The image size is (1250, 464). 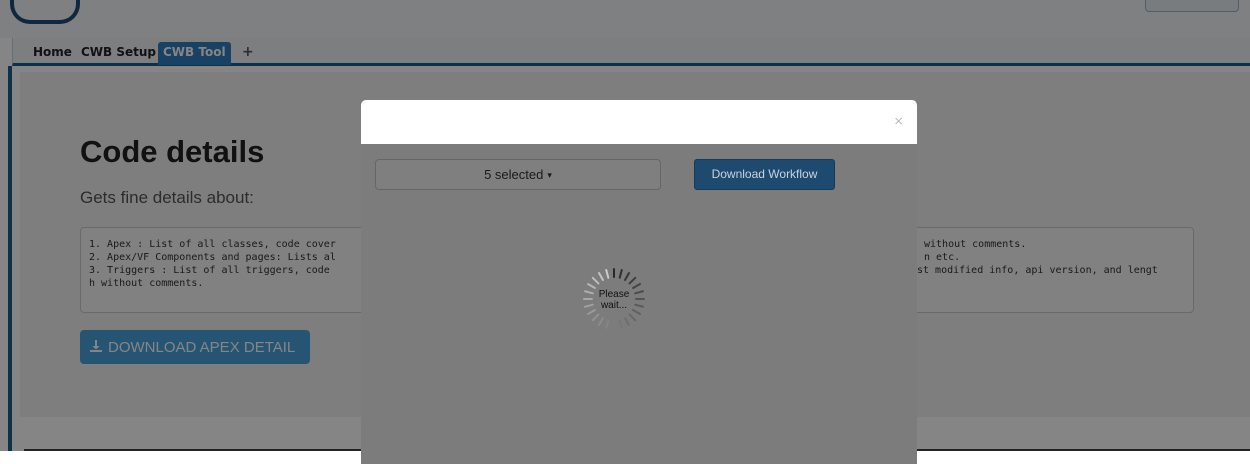 I want to click on multiselect-label: 5 selected, so click(x=514, y=174).